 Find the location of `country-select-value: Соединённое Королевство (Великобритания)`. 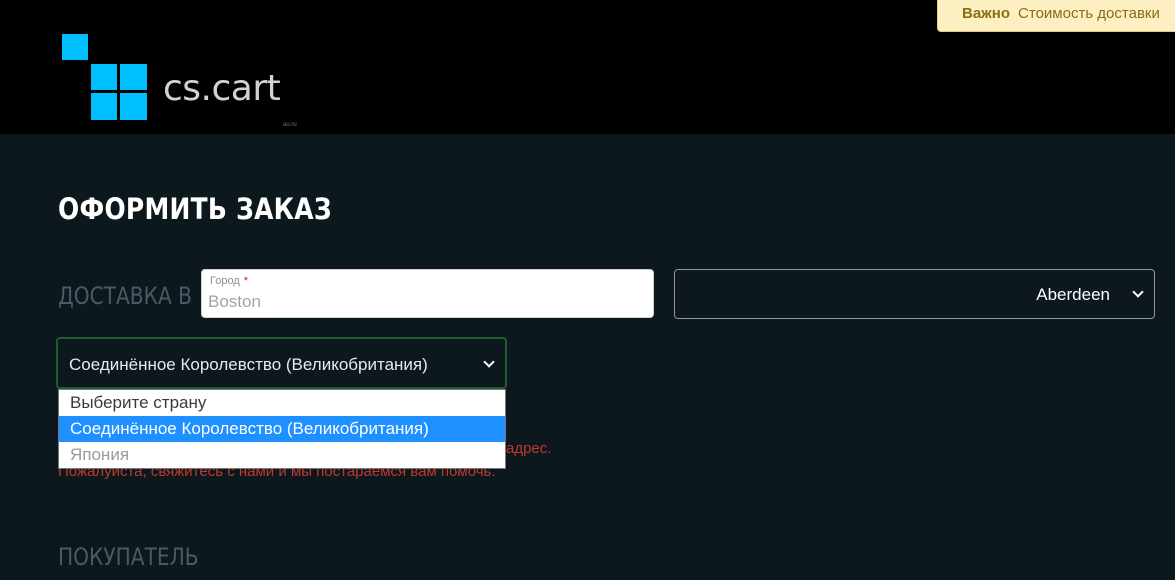

country-select-value: Соединённое Королевство (Великобритания) is located at coordinates (248, 364).